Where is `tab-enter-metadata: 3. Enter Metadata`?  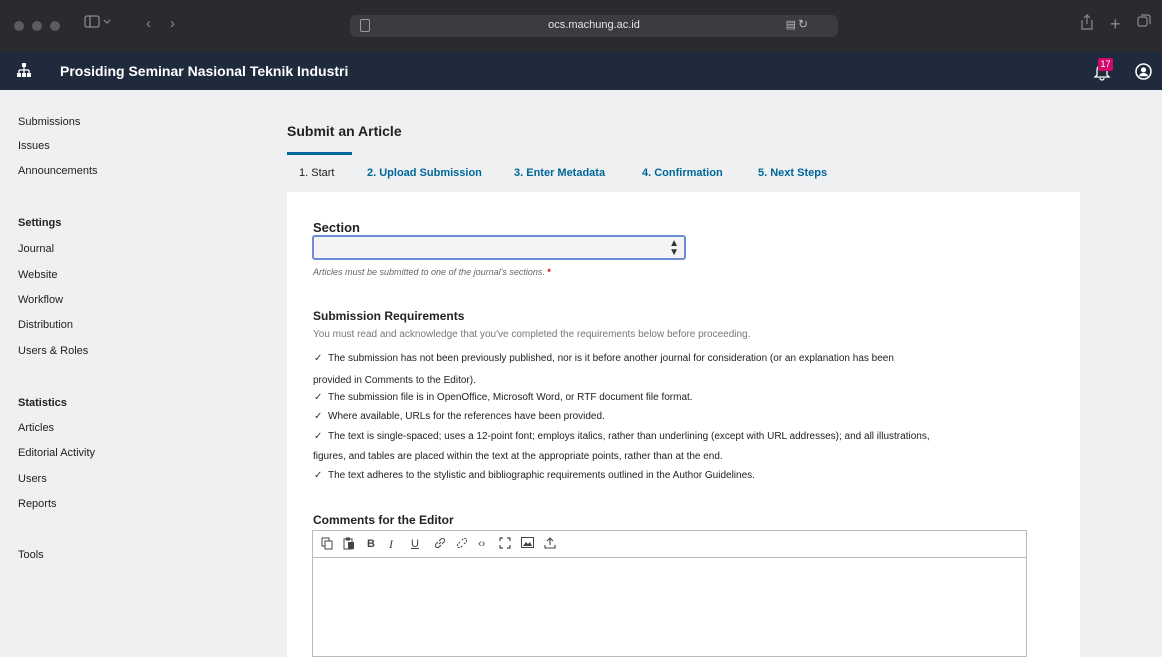
tab-enter-metadata: 3. Enter Metadata is located at coordinates (559, 173).